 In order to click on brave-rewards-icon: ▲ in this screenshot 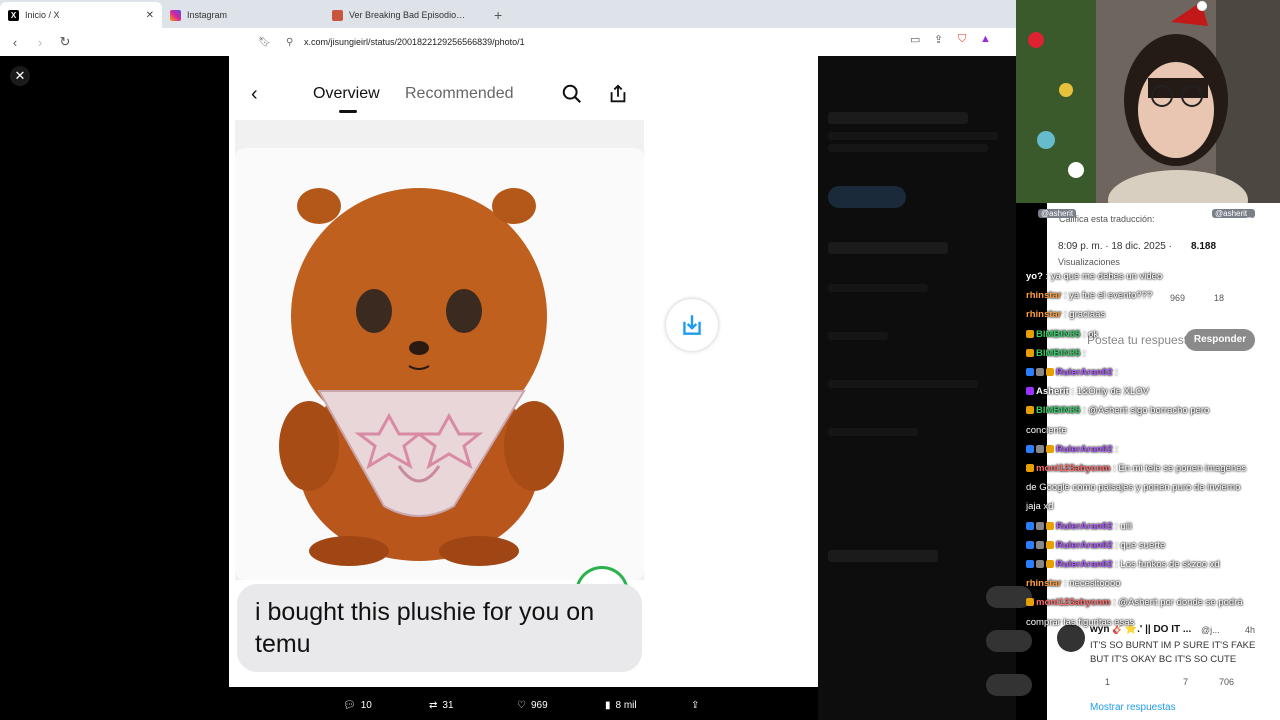, I will do `click(985, 39)`.